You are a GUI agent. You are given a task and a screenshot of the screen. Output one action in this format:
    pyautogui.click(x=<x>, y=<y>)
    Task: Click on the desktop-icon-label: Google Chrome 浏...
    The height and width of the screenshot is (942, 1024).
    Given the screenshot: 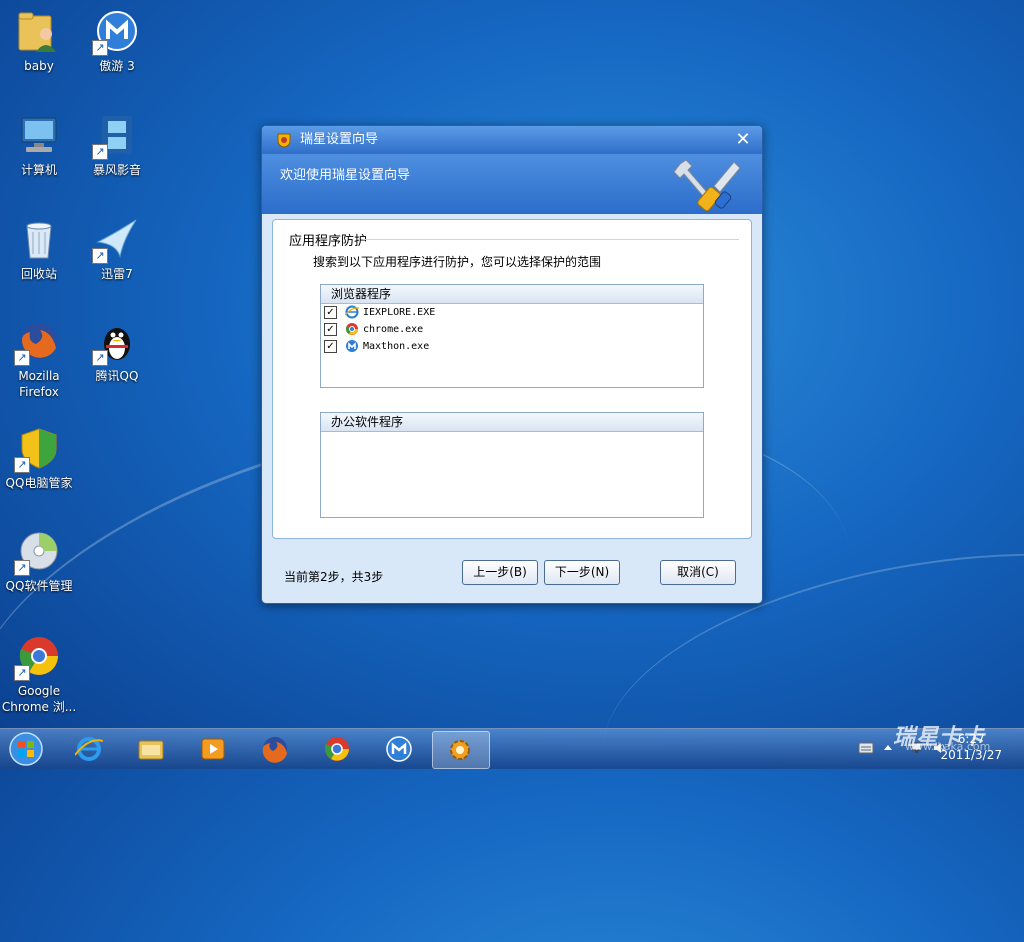 What is the action you would take?
    pyautogui.click(x=39, y=699)
    